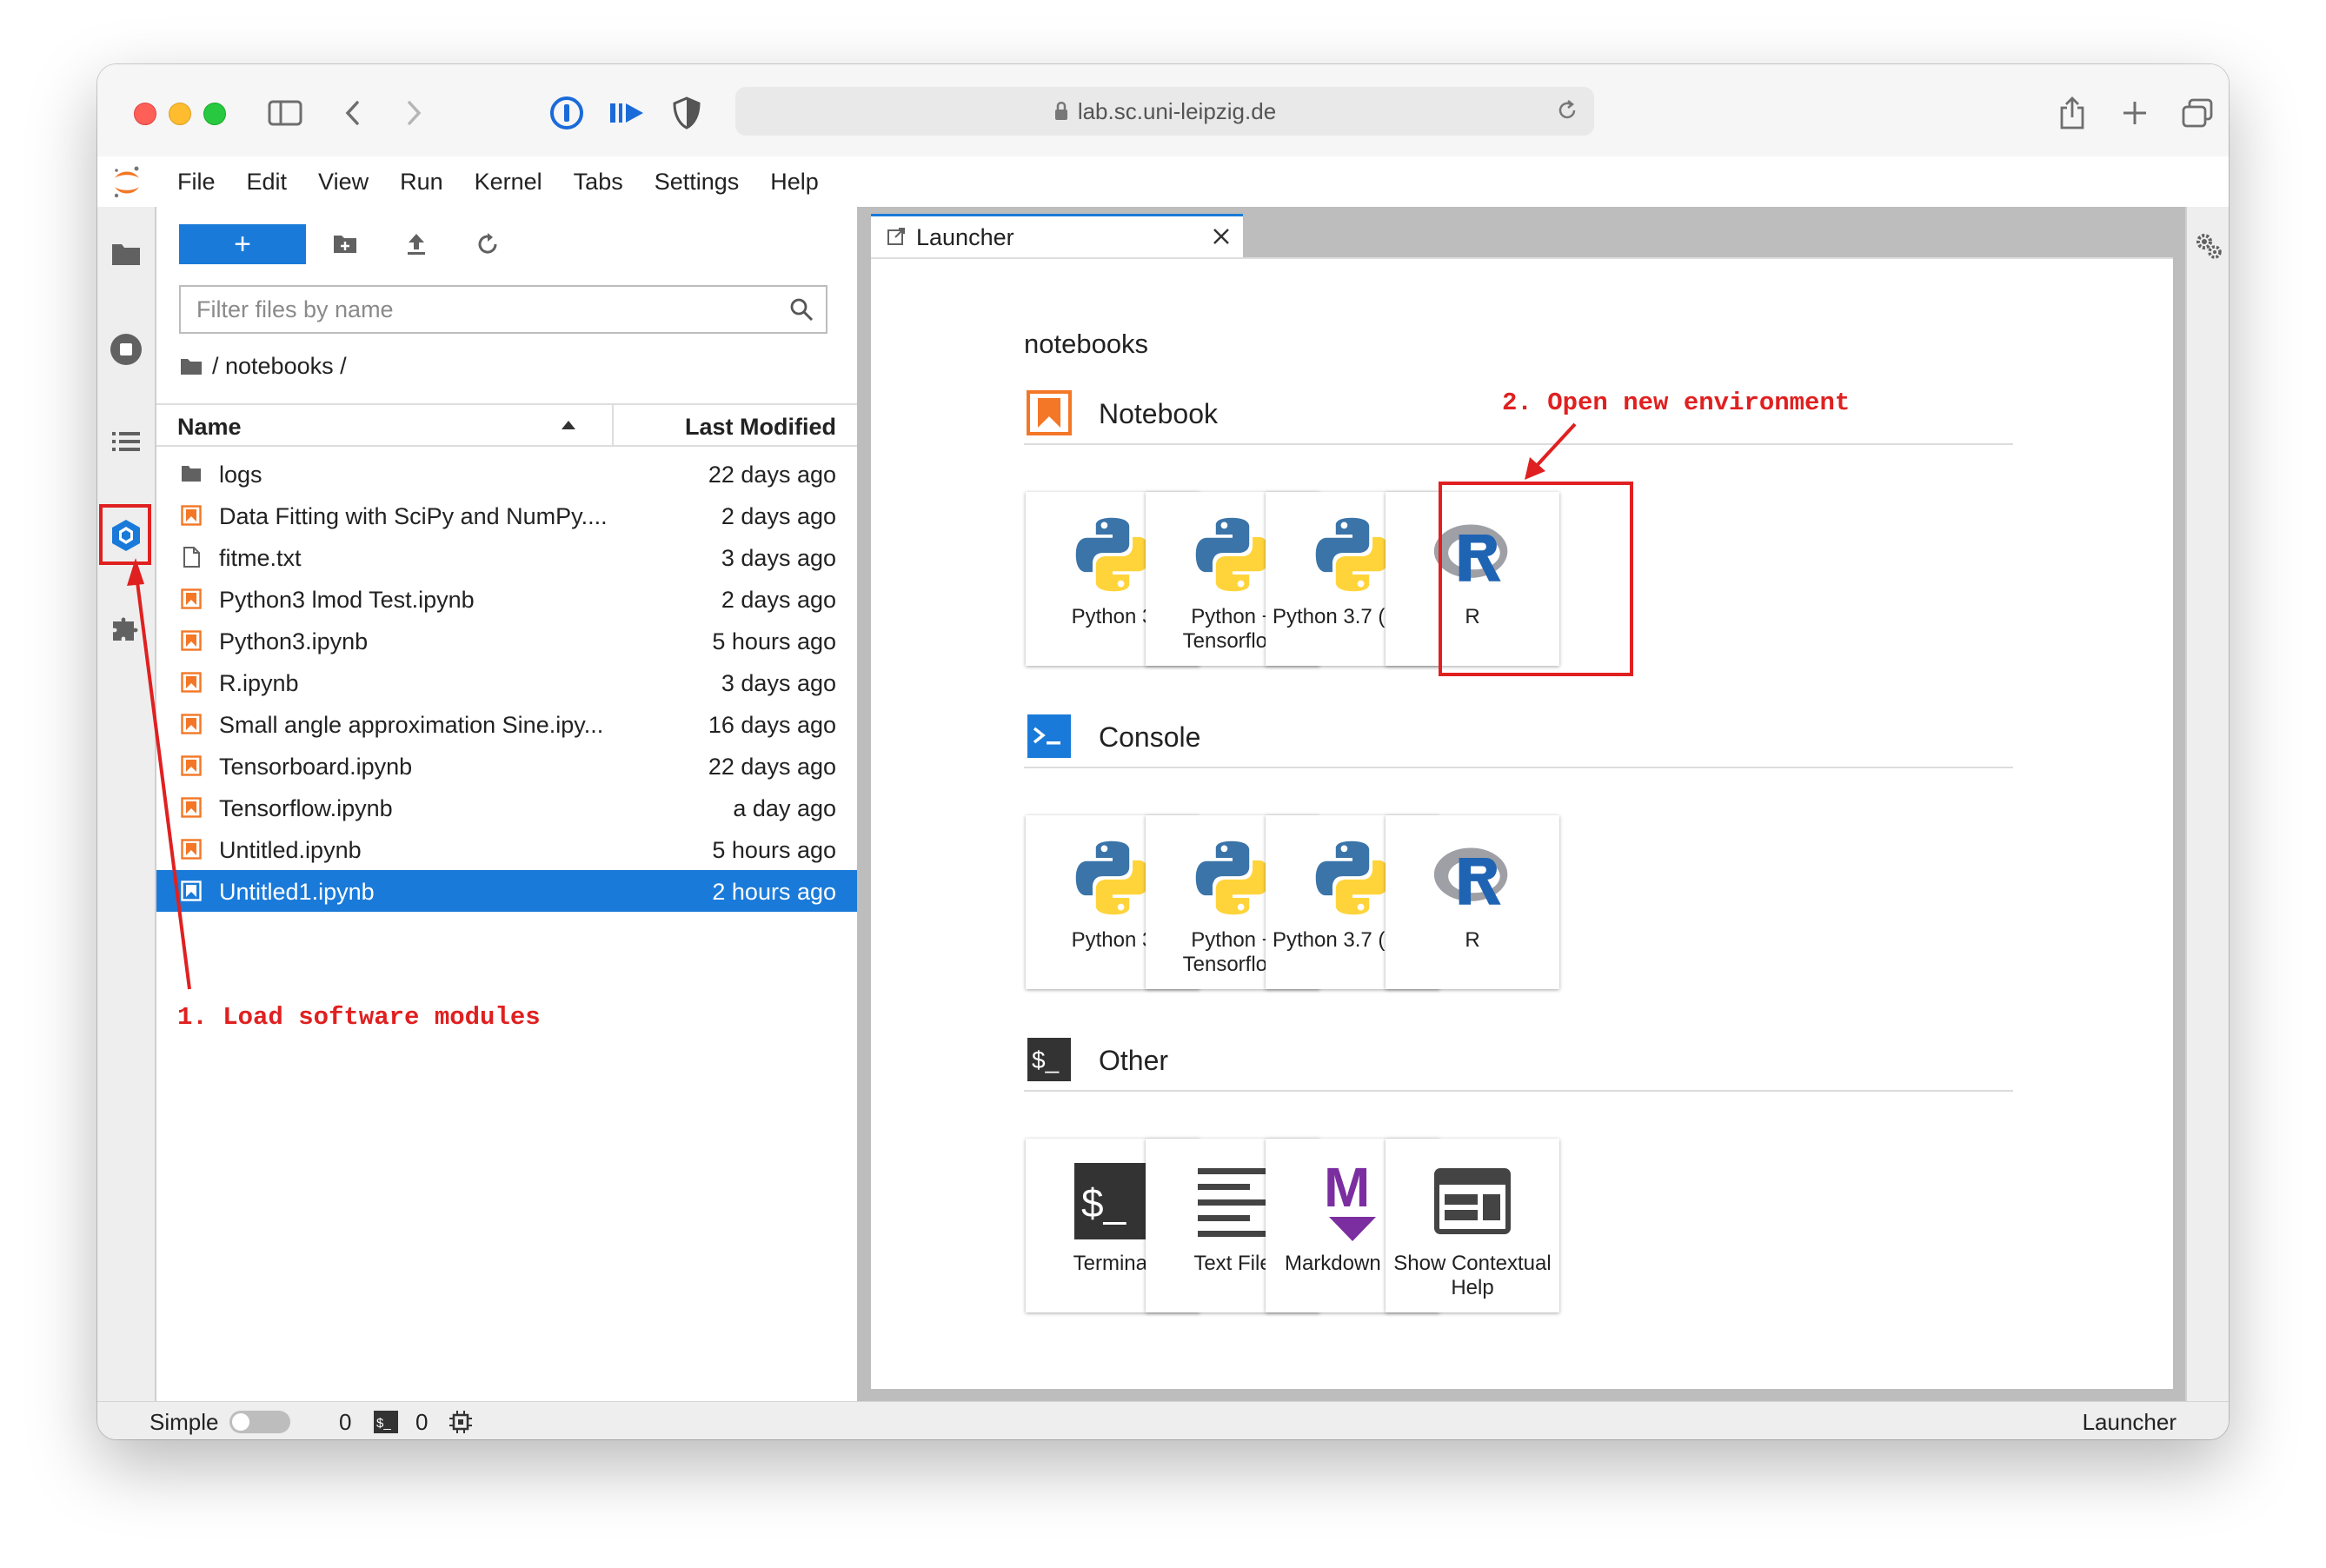  I want to click on tab-launcher: Launcher, so click(1057, 236).